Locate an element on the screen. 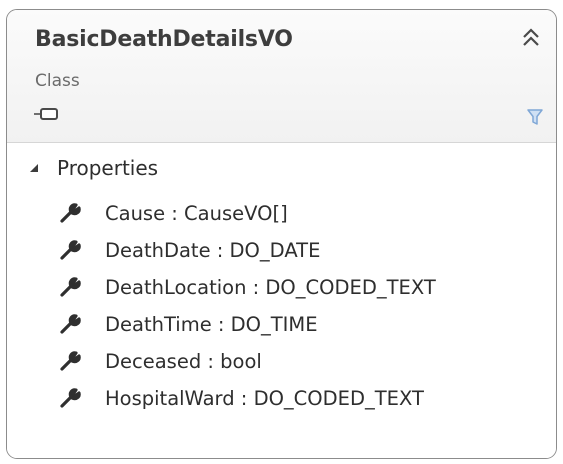 The height and width of the screenshot is (464, 563). properties-section-header: Properties is located at coordinates (93, 168).